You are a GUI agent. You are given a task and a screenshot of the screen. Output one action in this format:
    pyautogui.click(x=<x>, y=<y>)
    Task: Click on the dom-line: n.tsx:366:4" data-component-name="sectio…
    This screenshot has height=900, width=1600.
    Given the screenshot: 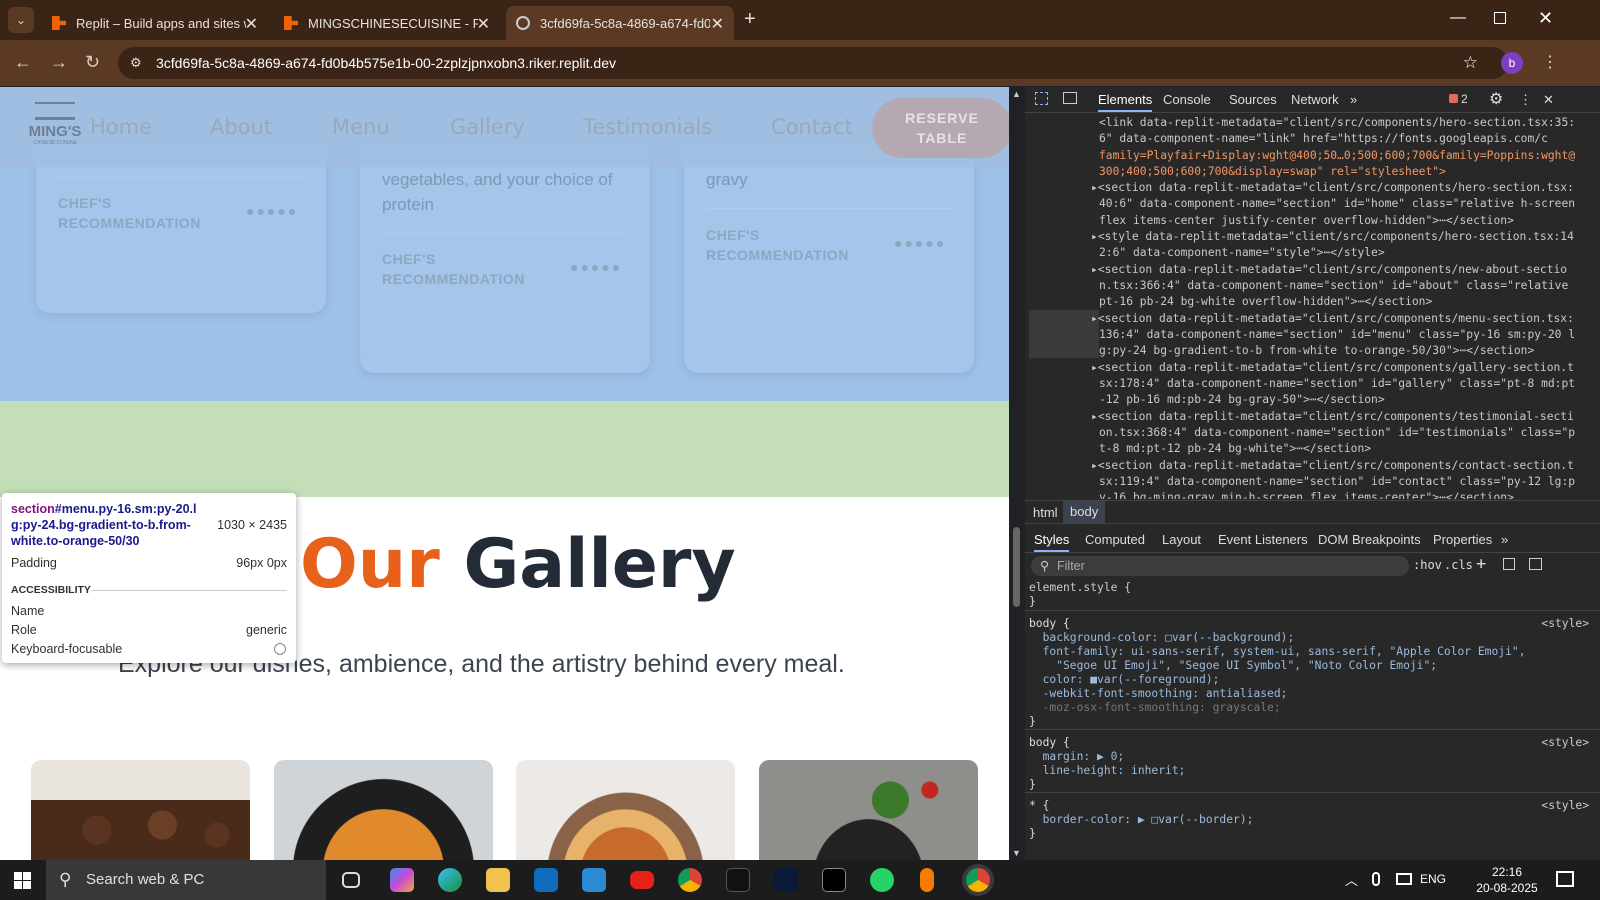 What is the action you would take?
    pyautogui.click(x=1333, y=286)
    